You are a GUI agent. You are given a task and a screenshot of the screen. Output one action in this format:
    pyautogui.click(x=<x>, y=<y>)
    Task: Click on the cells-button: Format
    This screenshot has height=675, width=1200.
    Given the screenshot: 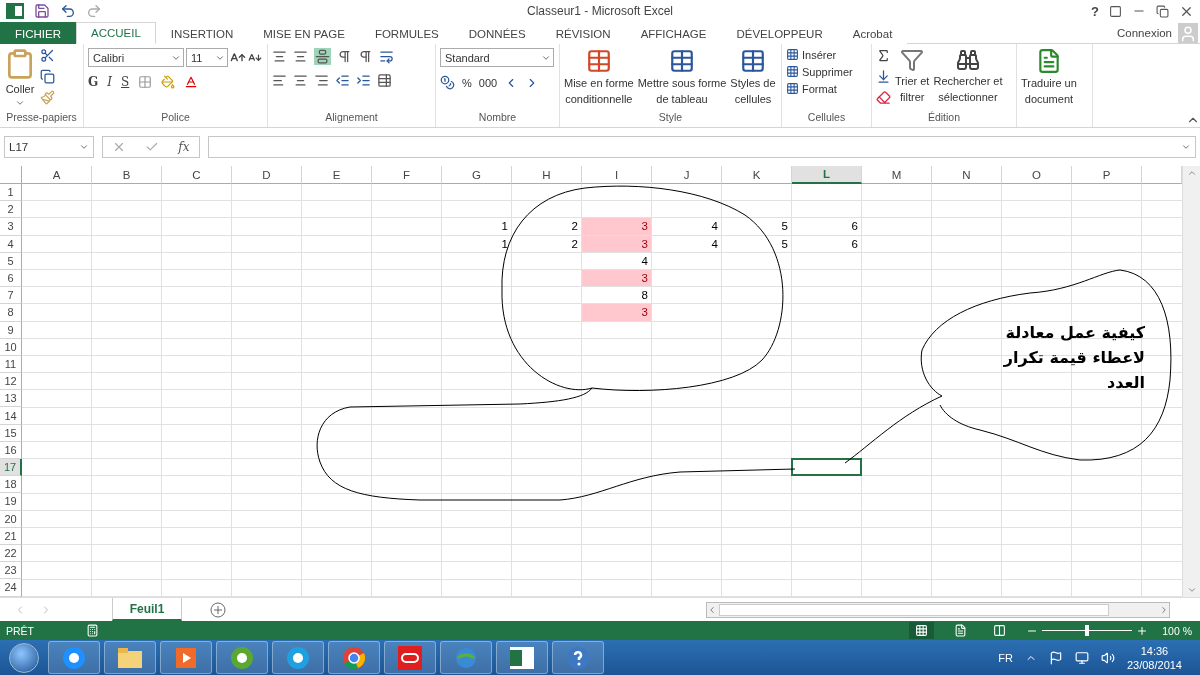 What is the action you would take?
    pyautogui.click(x=811, y=88)
    